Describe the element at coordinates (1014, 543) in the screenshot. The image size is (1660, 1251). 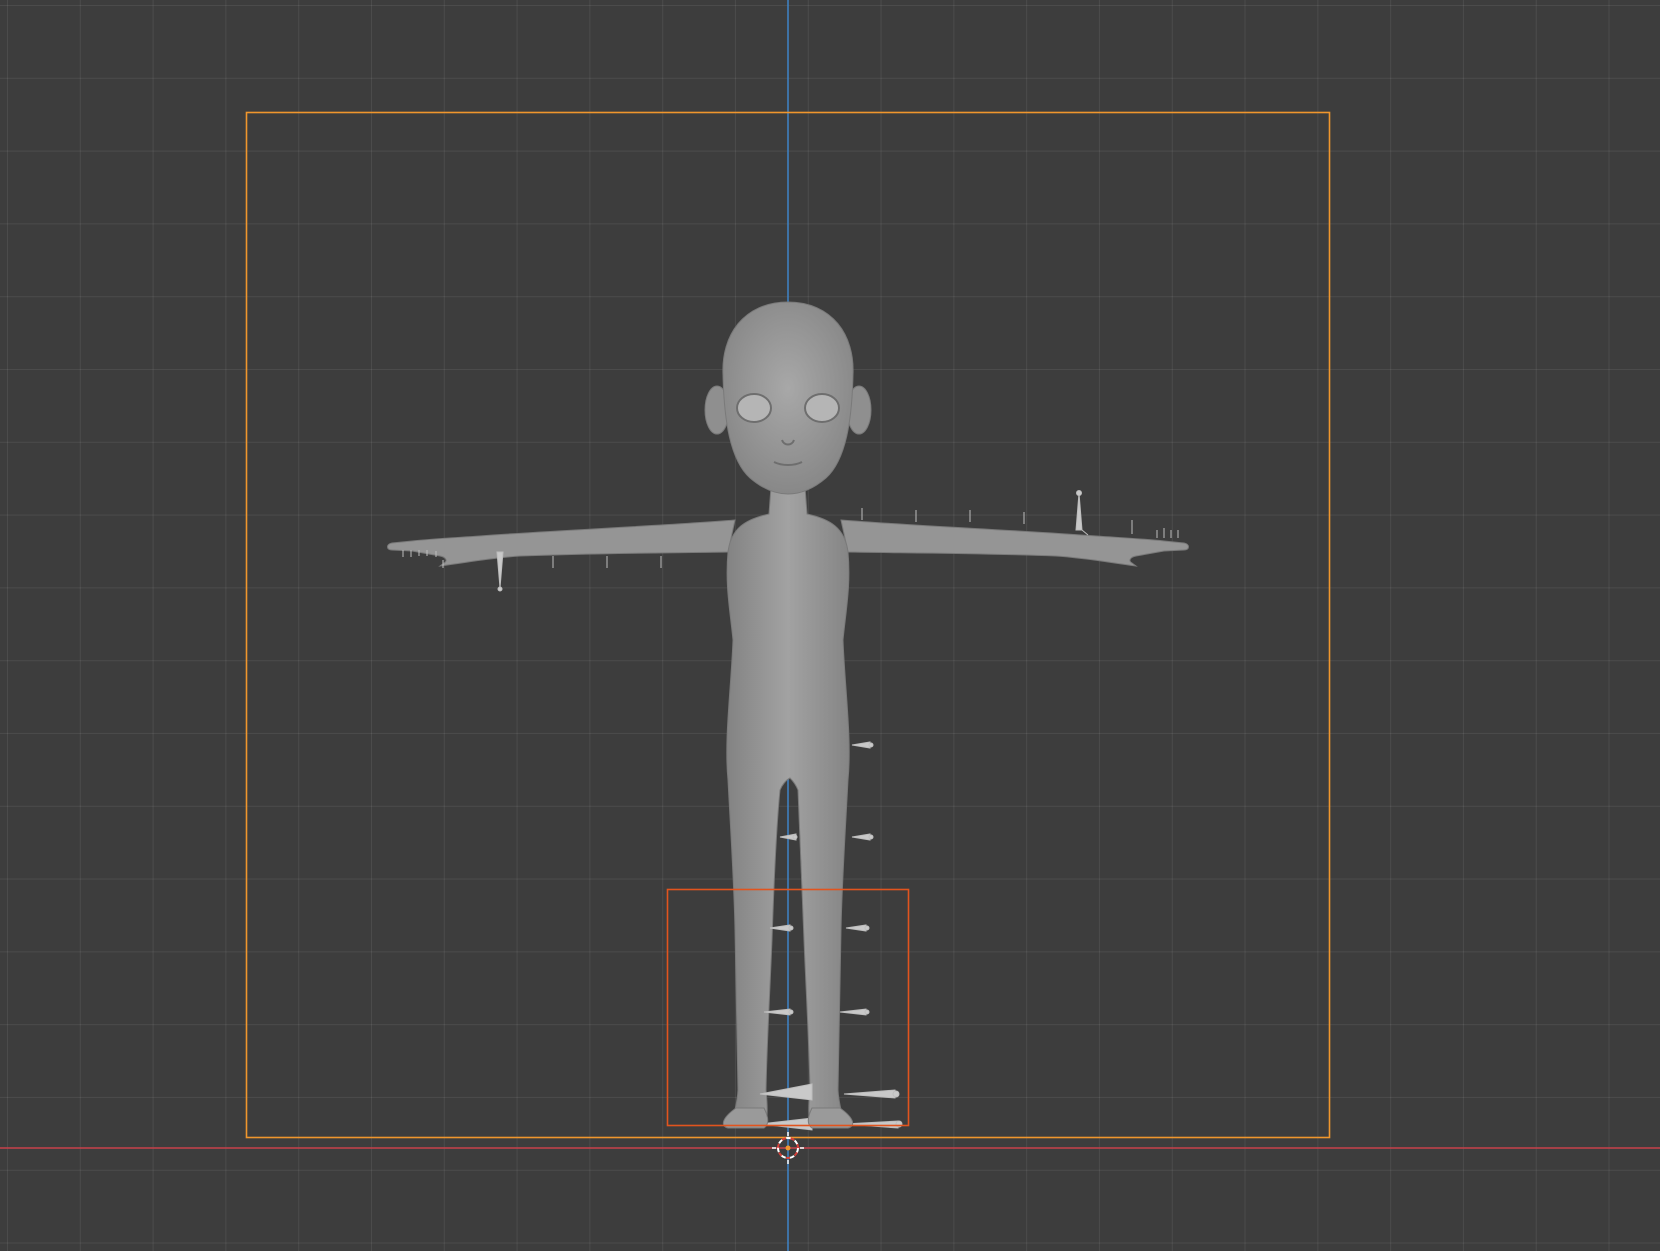
I see `right-arm` at that location.